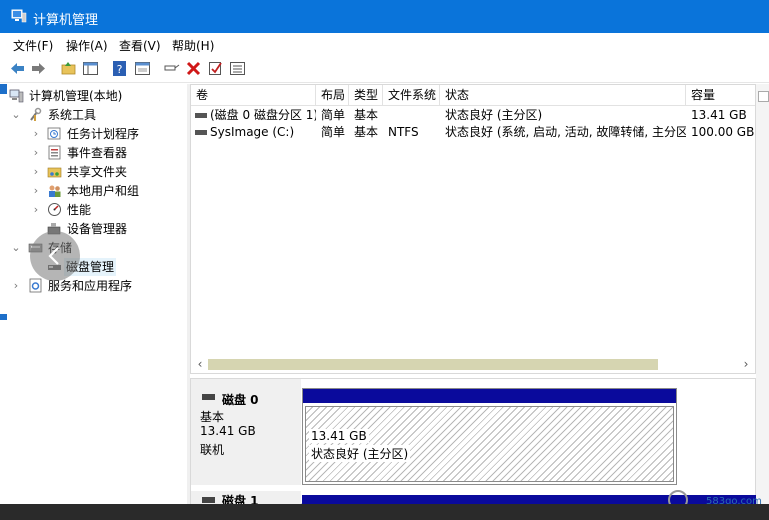 The height and width of the screenshot is (520, 769). Describe the element at coordinates (76, 96) in the screenshot. I see `tree-label-root: 计算机管理(本地)` at that location.